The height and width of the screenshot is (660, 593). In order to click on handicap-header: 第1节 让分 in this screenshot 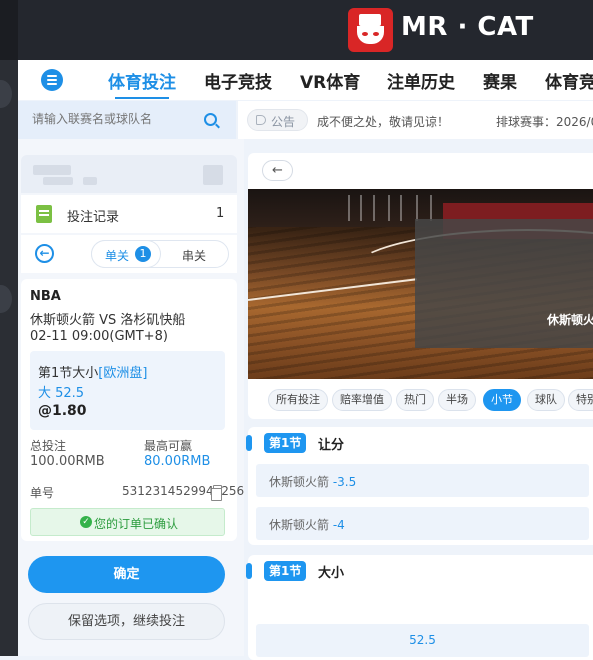, I will do `click(419, 443)`.